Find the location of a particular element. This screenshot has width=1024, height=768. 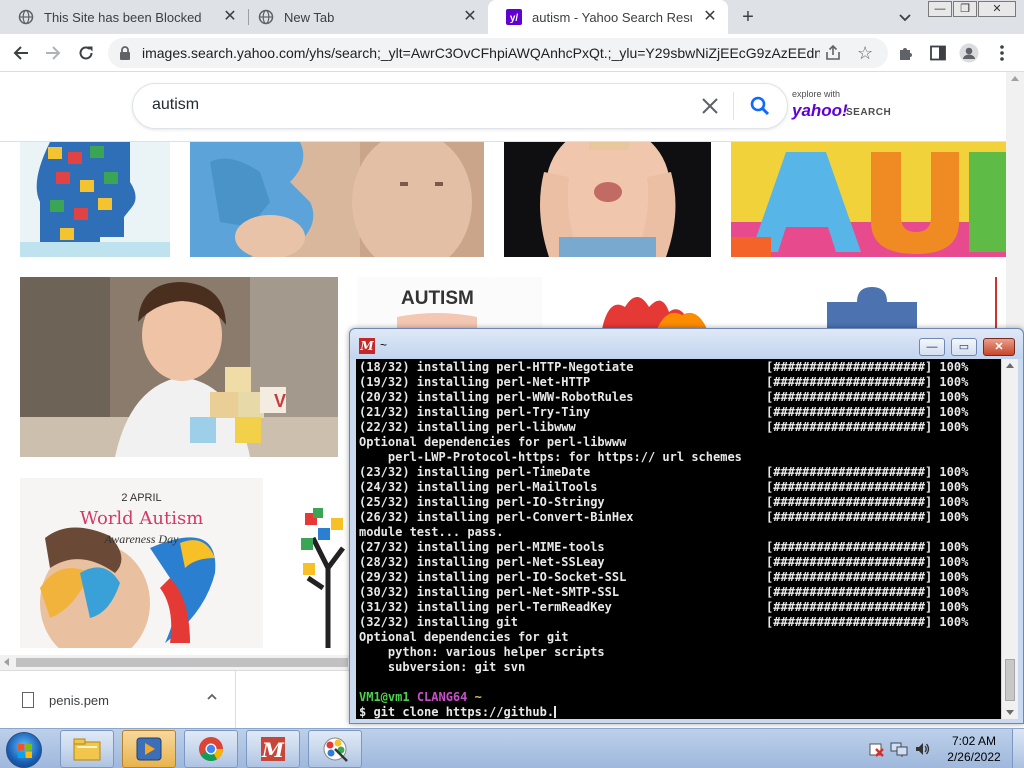

image-result-child-puzzle is located at coordinates (337, 199).